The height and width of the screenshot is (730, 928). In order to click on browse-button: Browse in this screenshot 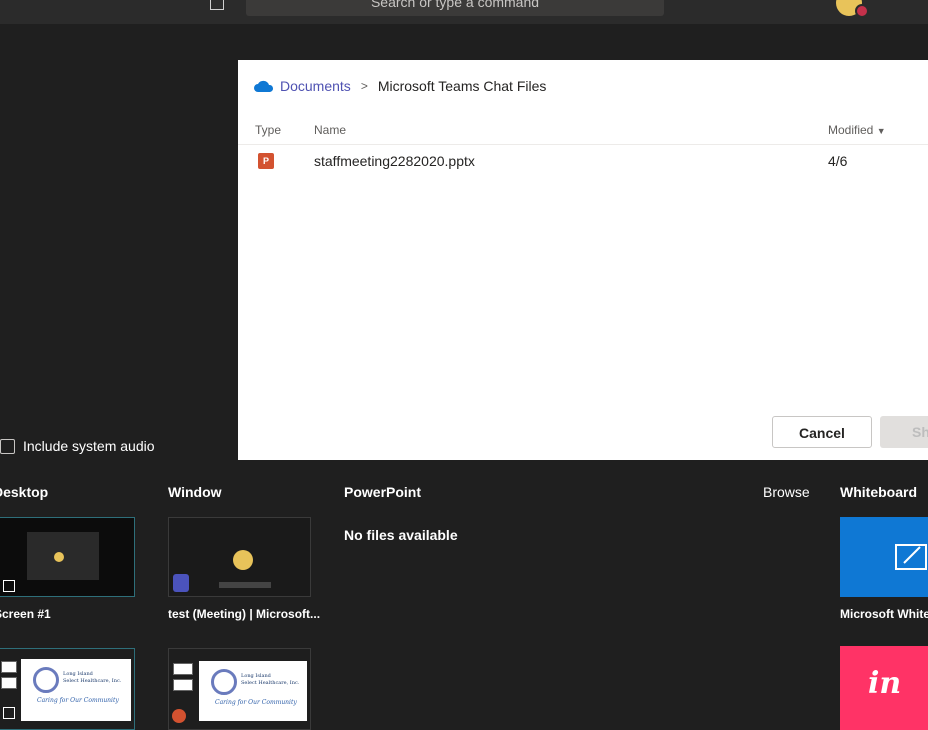, I will do `click(786, 492)`.